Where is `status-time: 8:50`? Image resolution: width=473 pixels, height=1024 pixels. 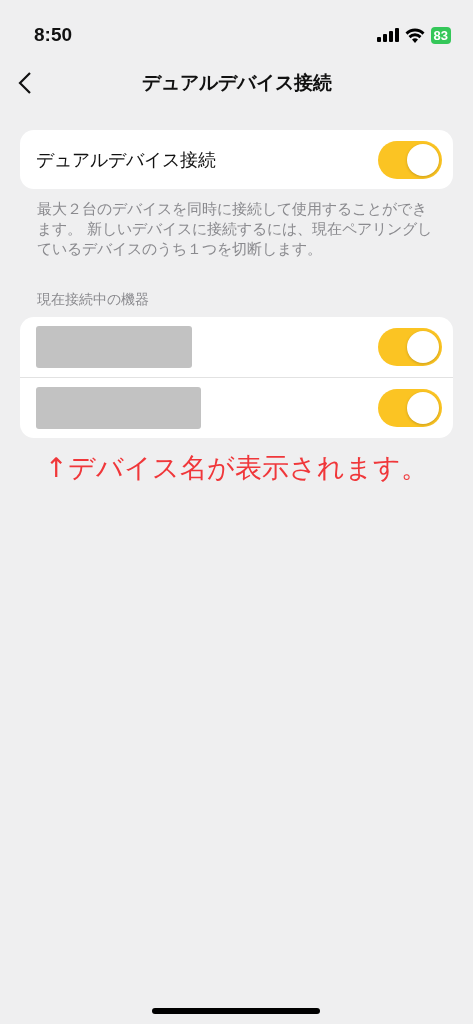 status-time: 8:50 is located at coordinates (53, 35).